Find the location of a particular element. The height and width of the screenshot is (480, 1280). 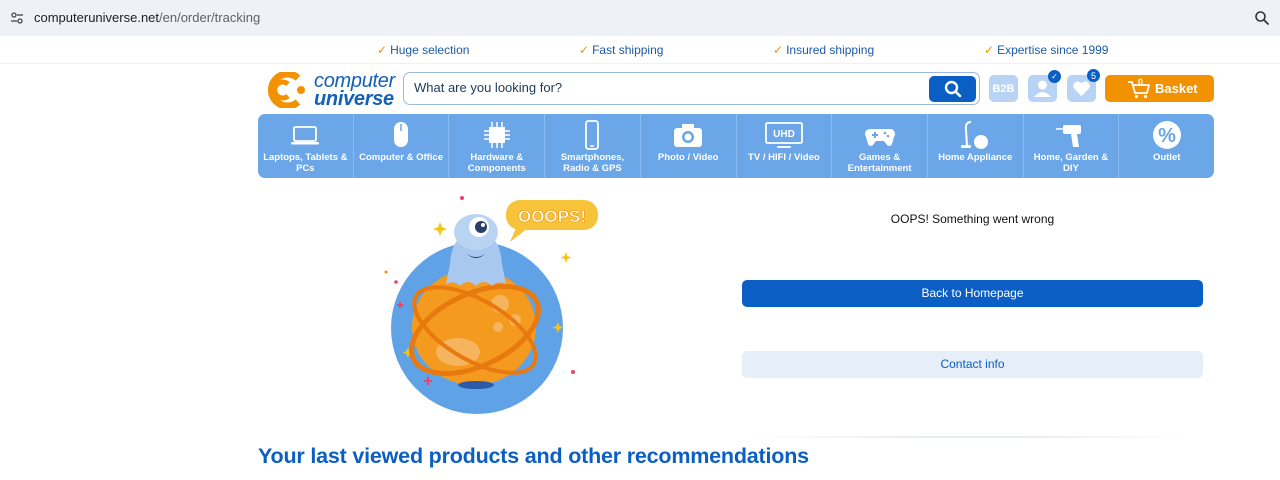

vacuum-icon is located at coordinates (975, 135).